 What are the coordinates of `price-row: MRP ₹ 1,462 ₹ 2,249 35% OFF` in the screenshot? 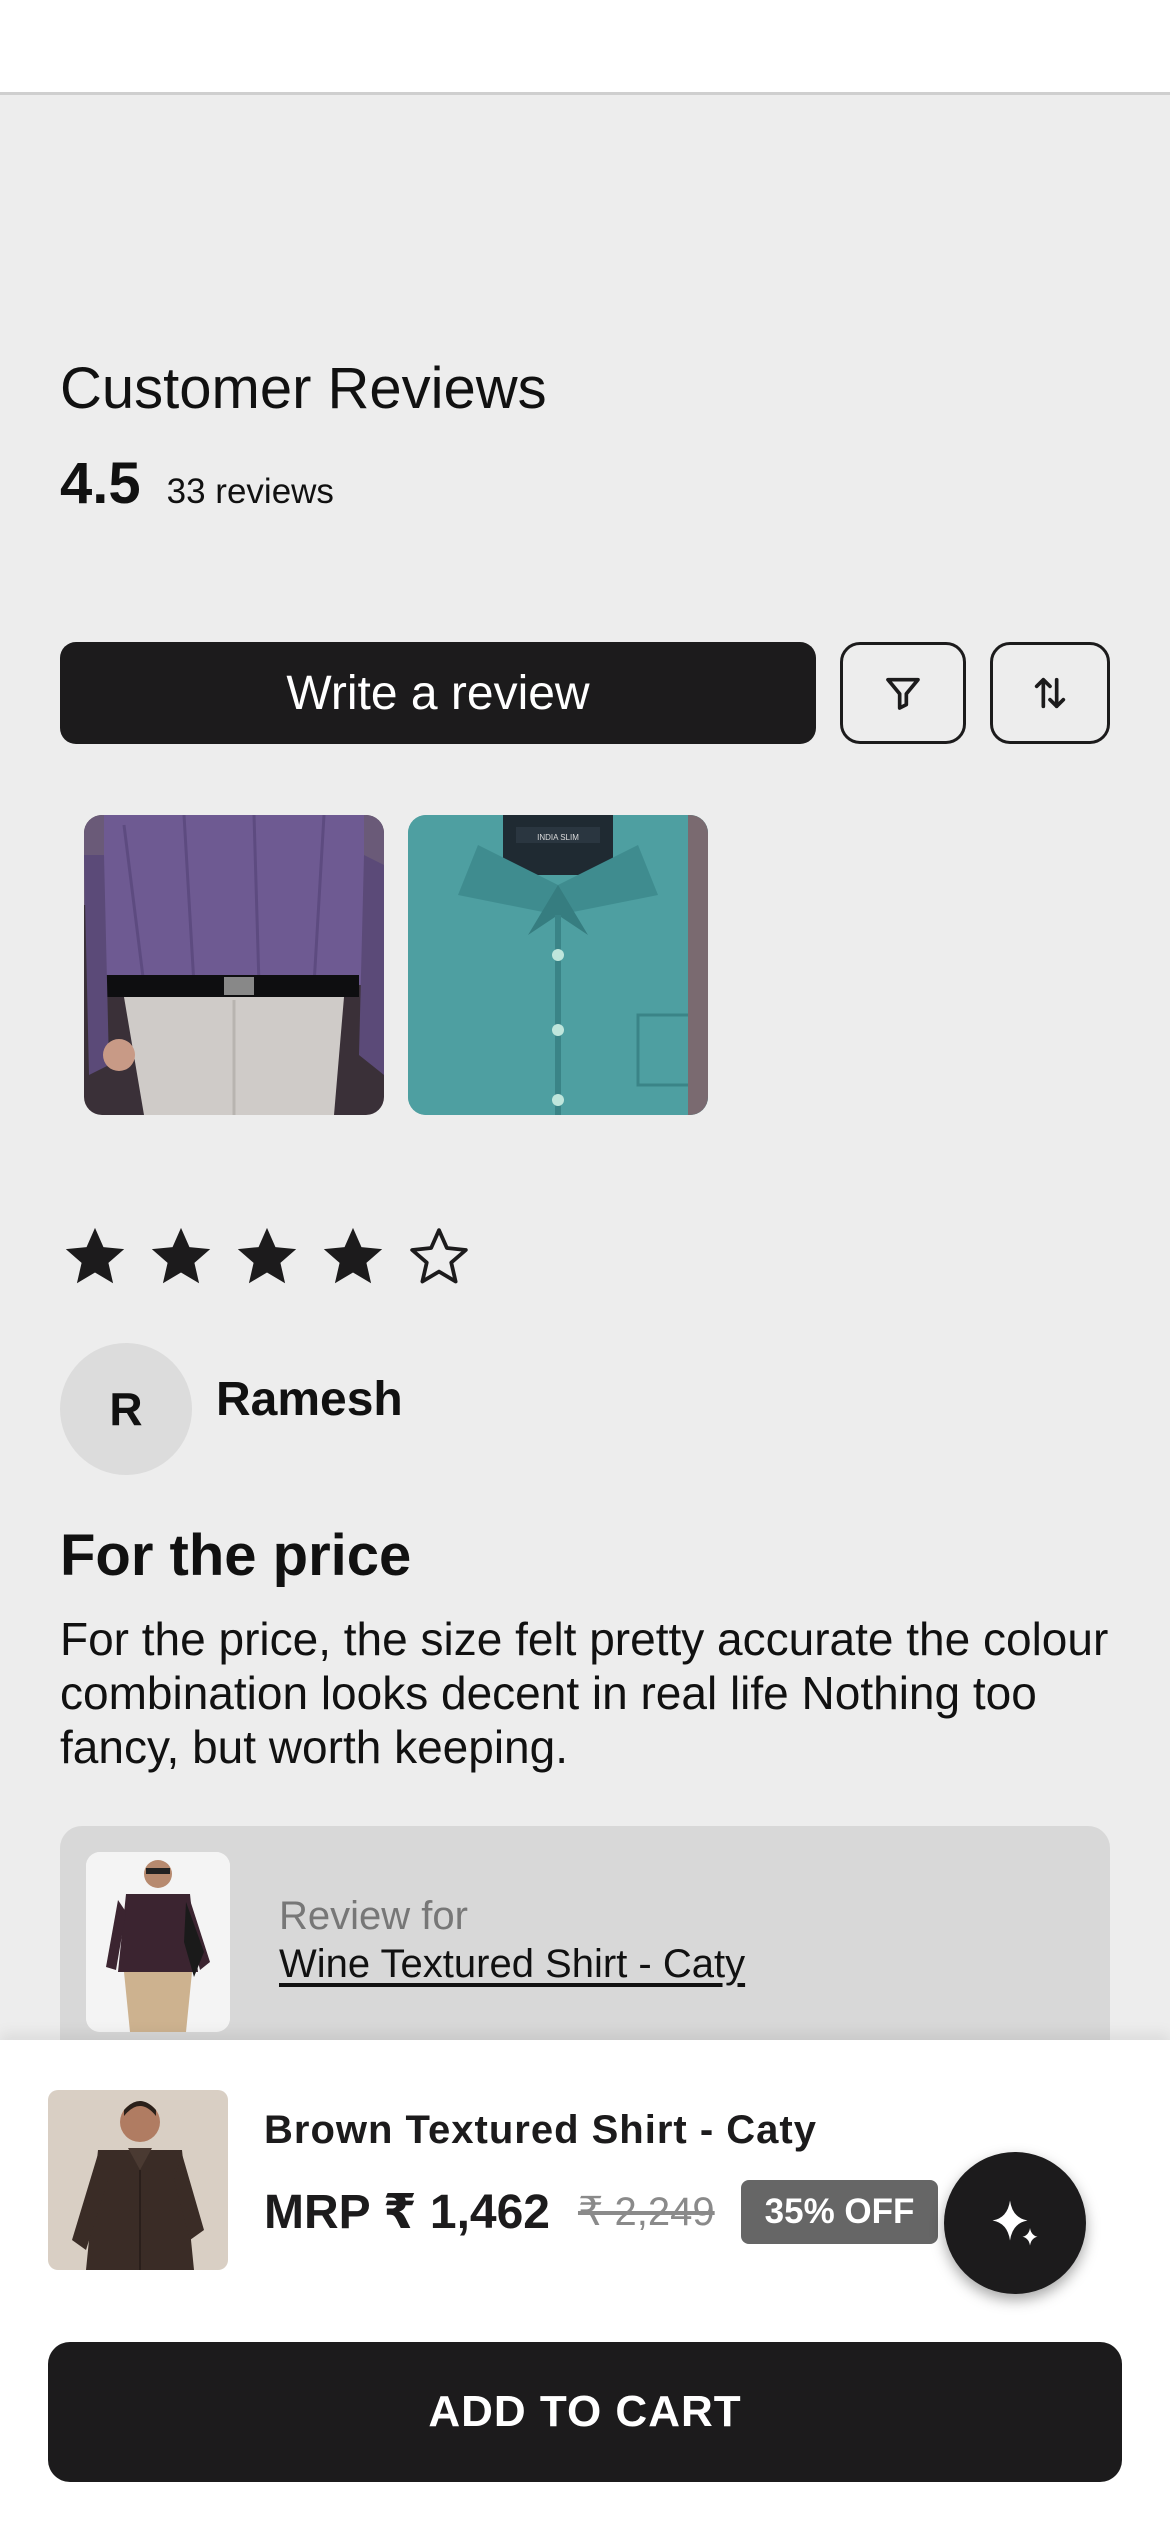 It's located at (601, 2212).